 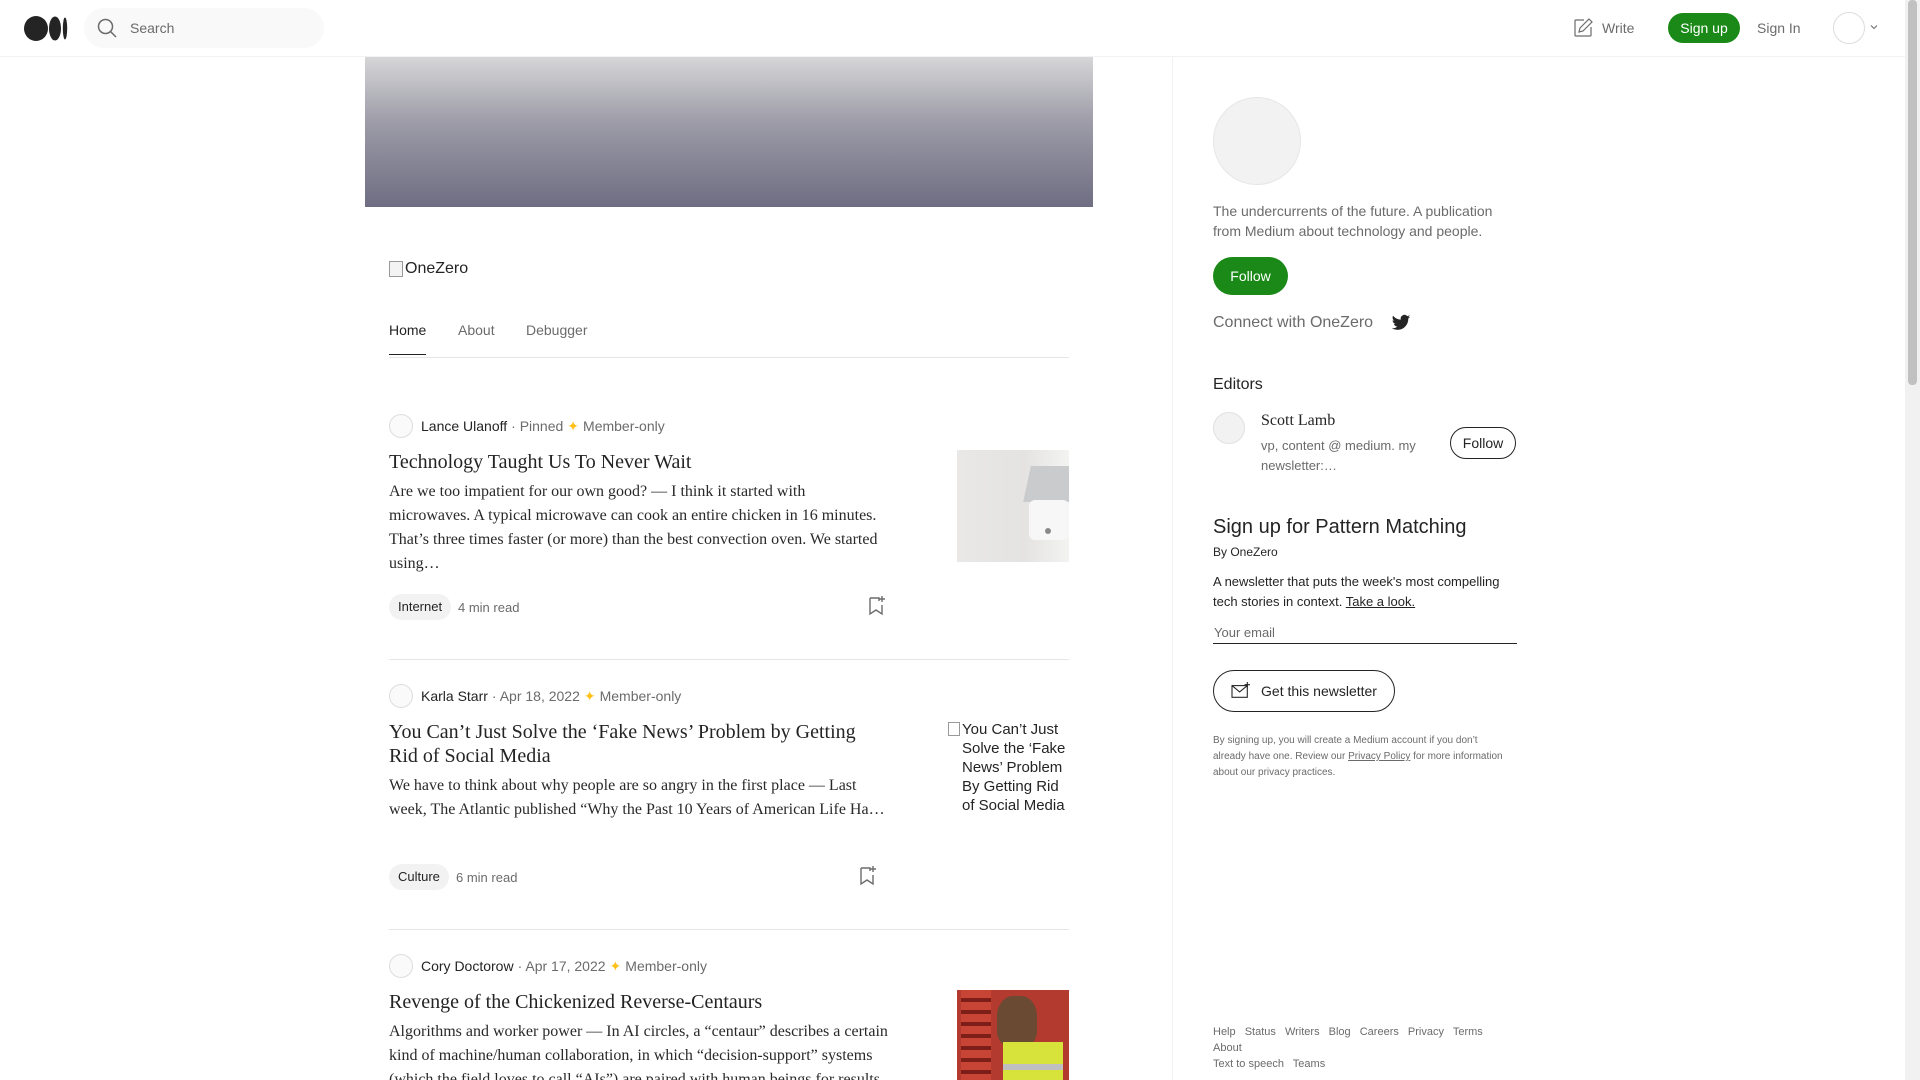 What do you see at coordinates (46, 28) in the screenshot?
I see `medium-logo-icon` at bounding box center [46, 28].